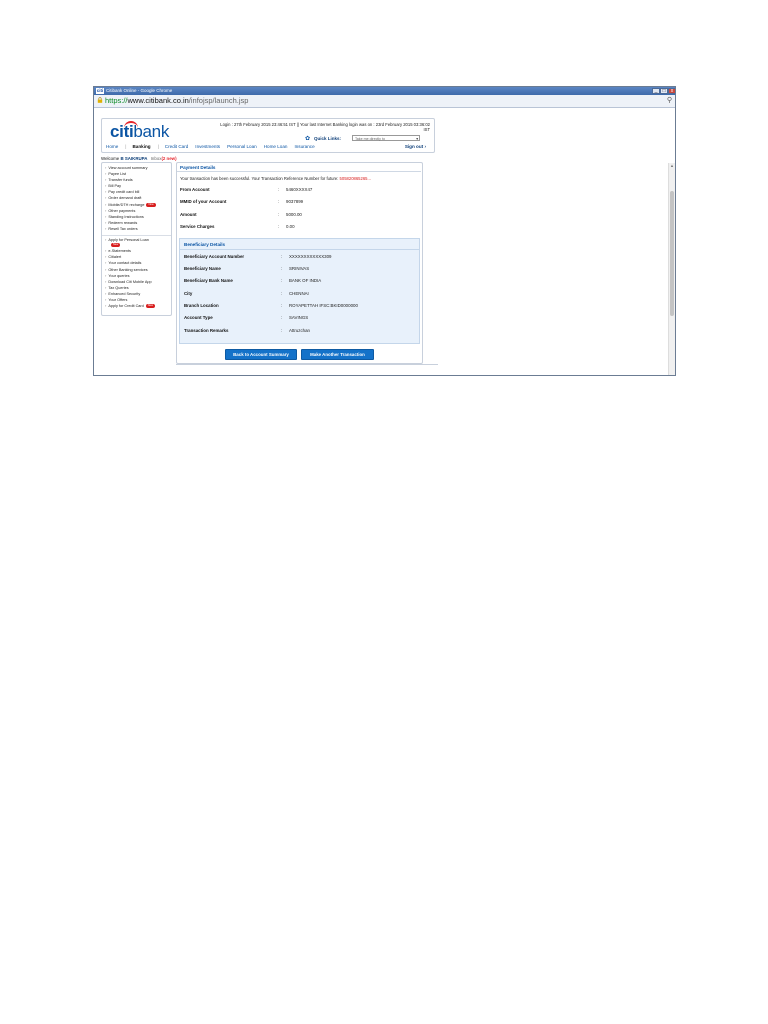  Describe the element at coordinates (308, 139) in the screenshot. I see `quick-links-icon: ✿` at that location.